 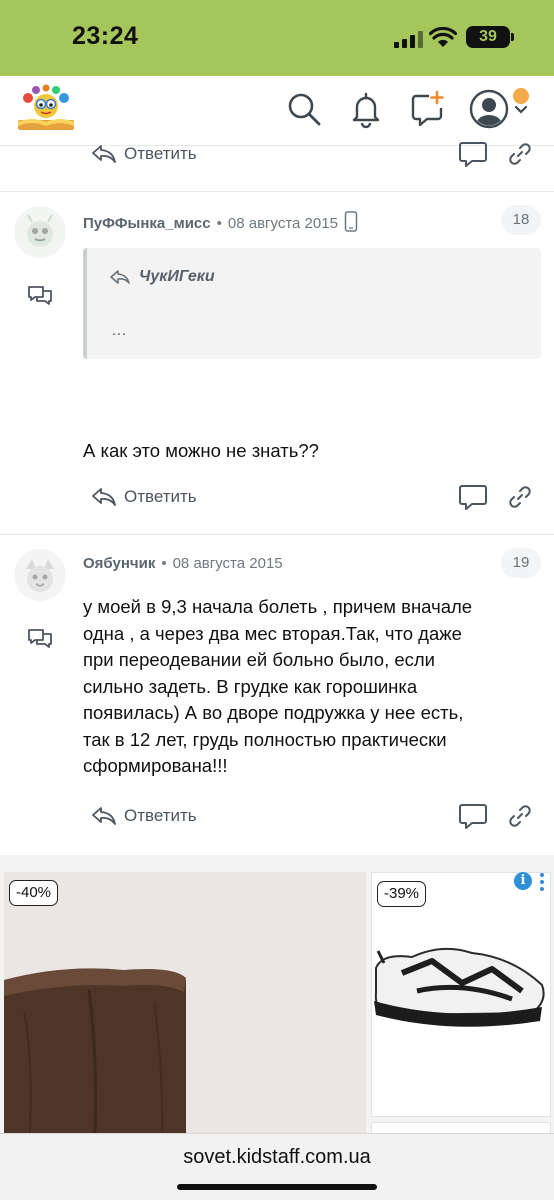 I want to click on status-time: 23:24, so click(x=105, y=36).